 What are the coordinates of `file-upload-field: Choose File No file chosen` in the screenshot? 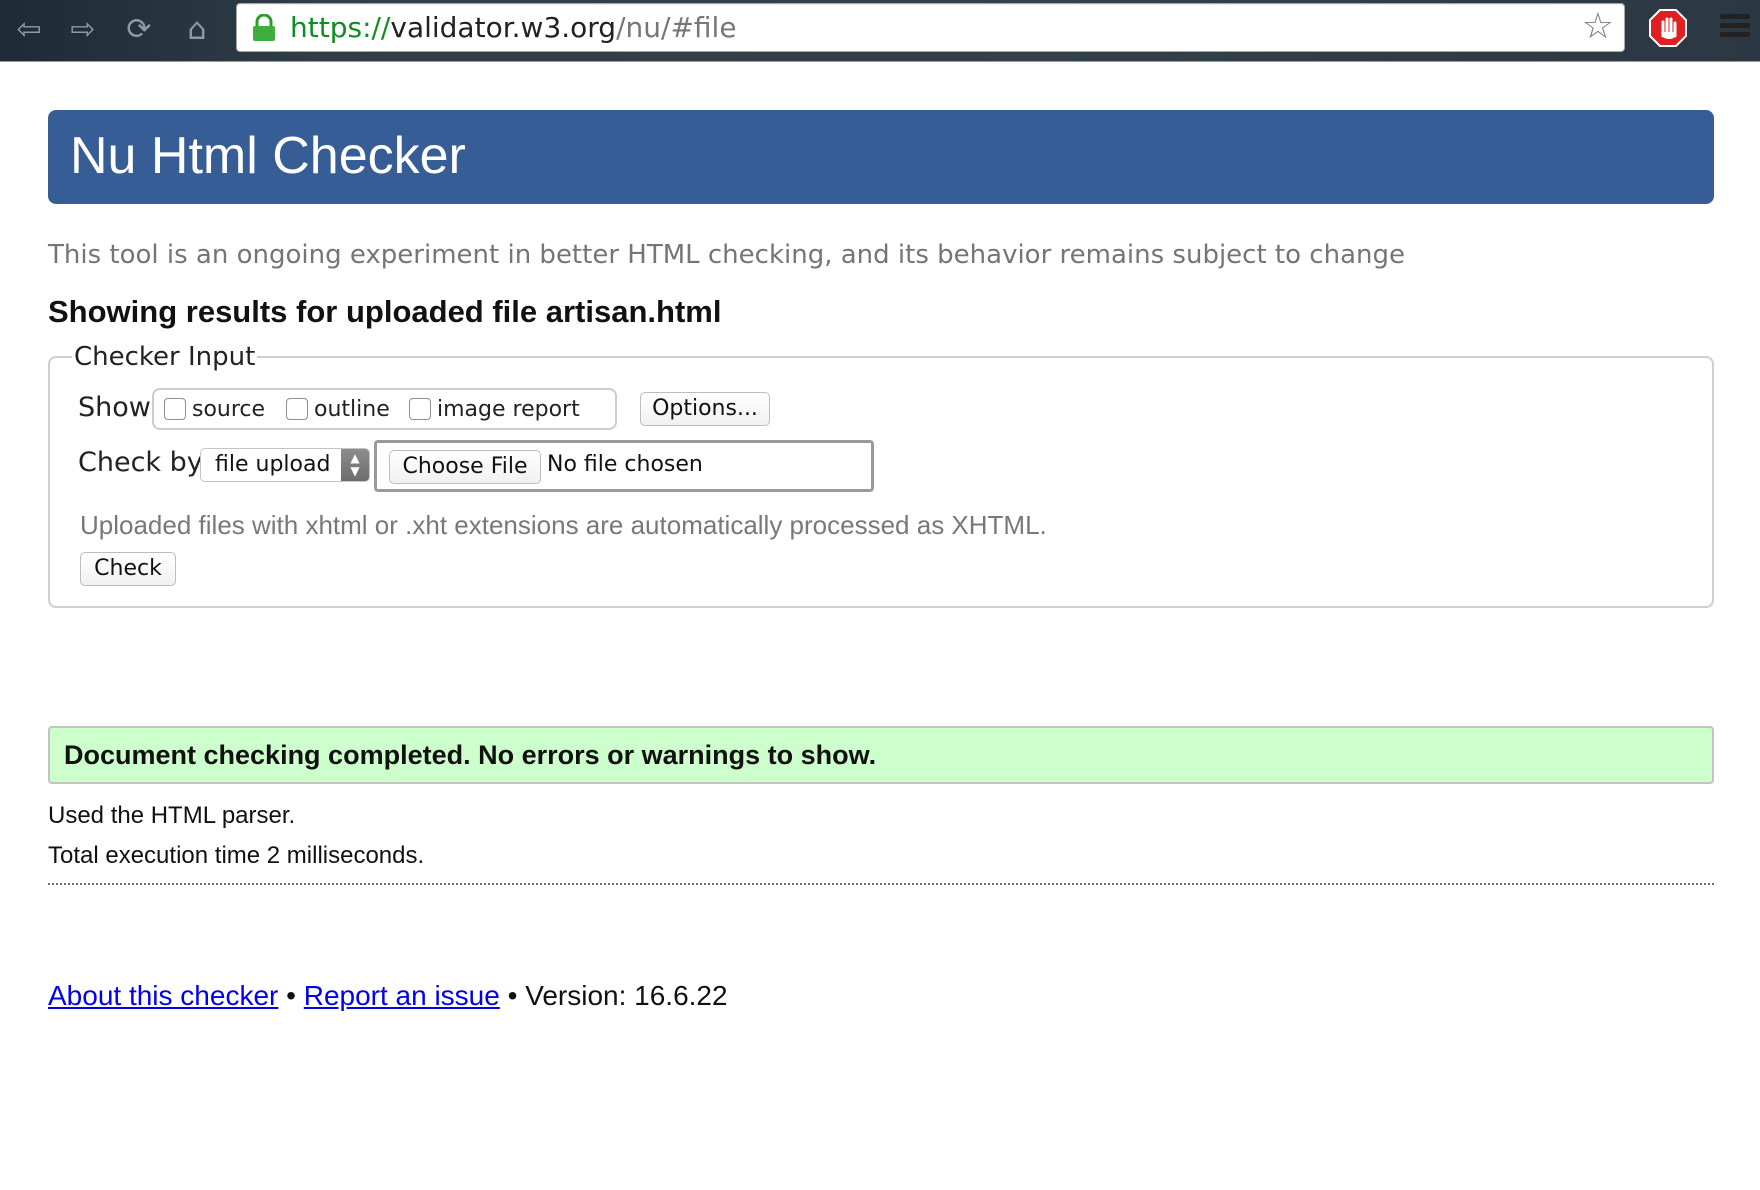 It's located at (624, 466).